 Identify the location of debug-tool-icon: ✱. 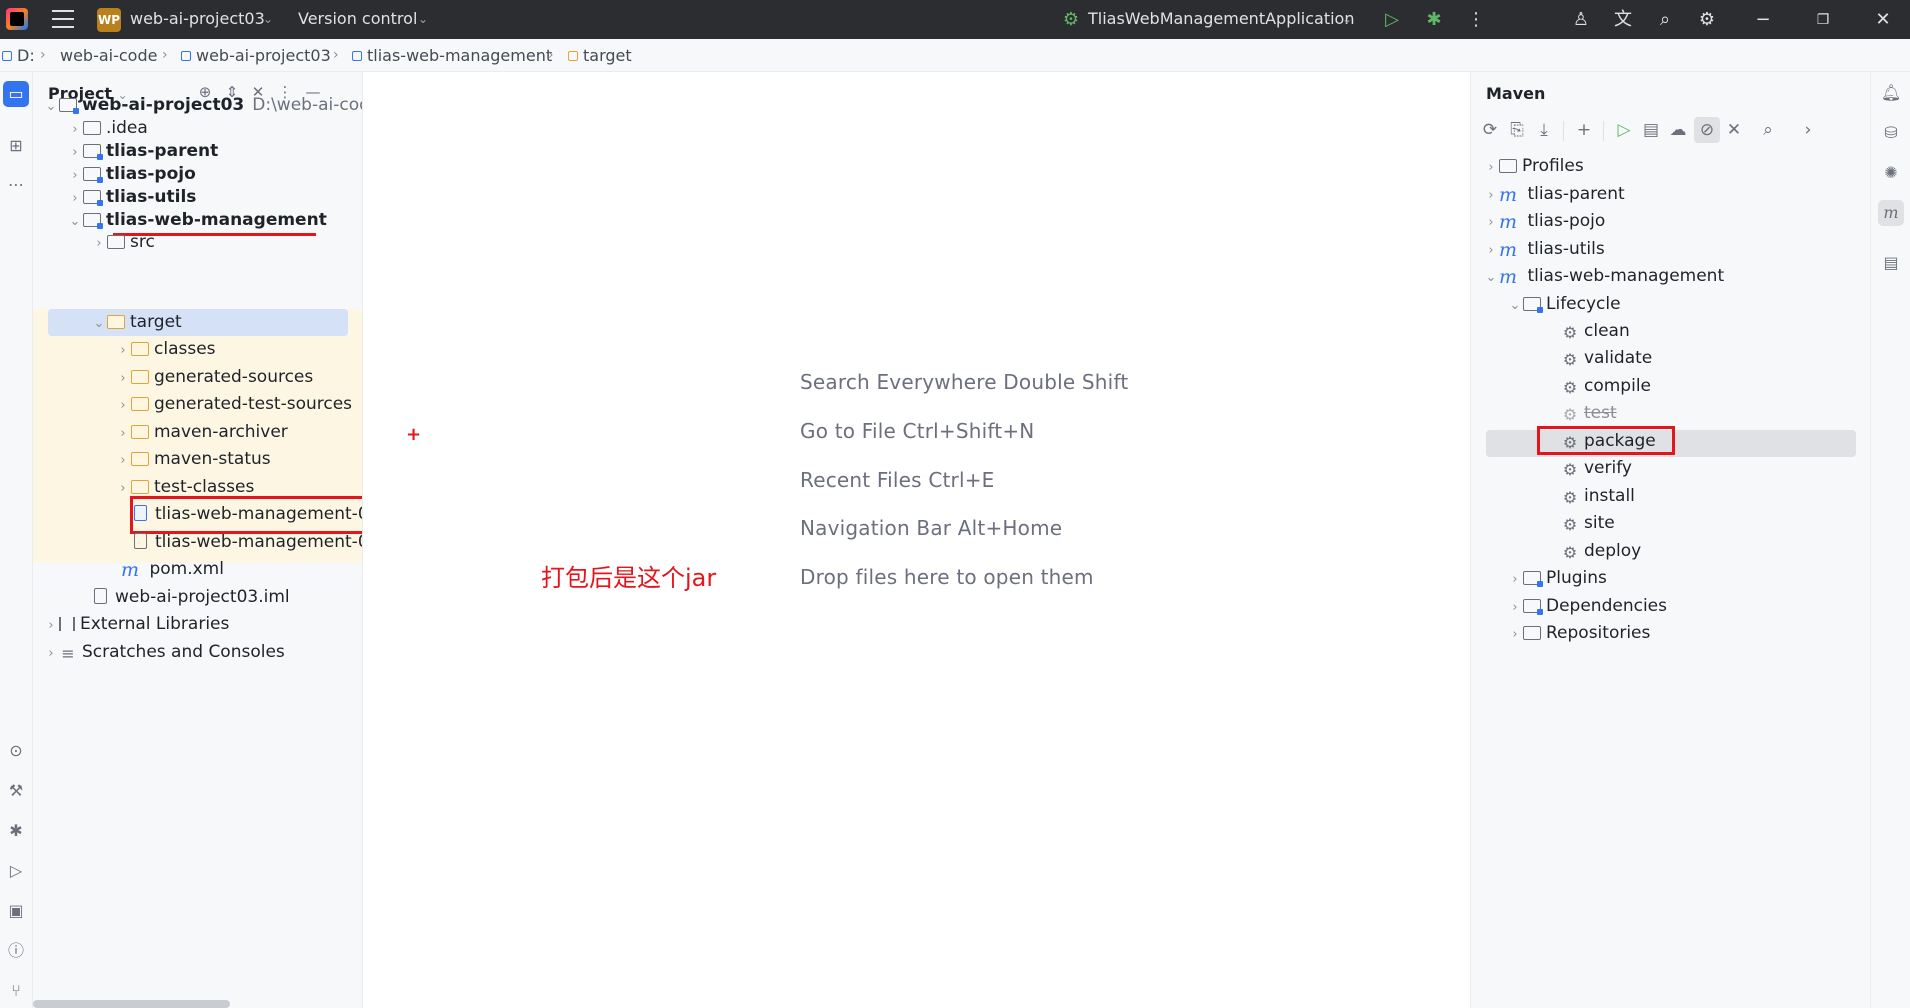
(16, 831).